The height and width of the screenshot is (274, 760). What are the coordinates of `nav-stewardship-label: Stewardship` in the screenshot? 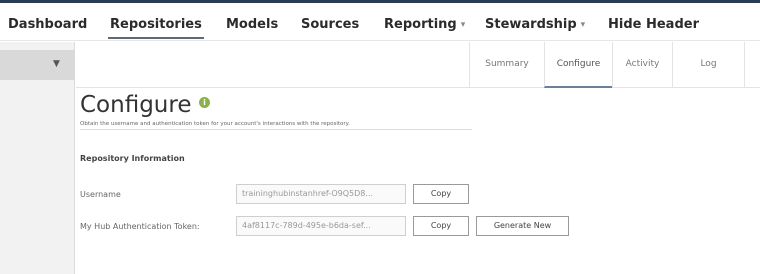 It's located at (531, 24).